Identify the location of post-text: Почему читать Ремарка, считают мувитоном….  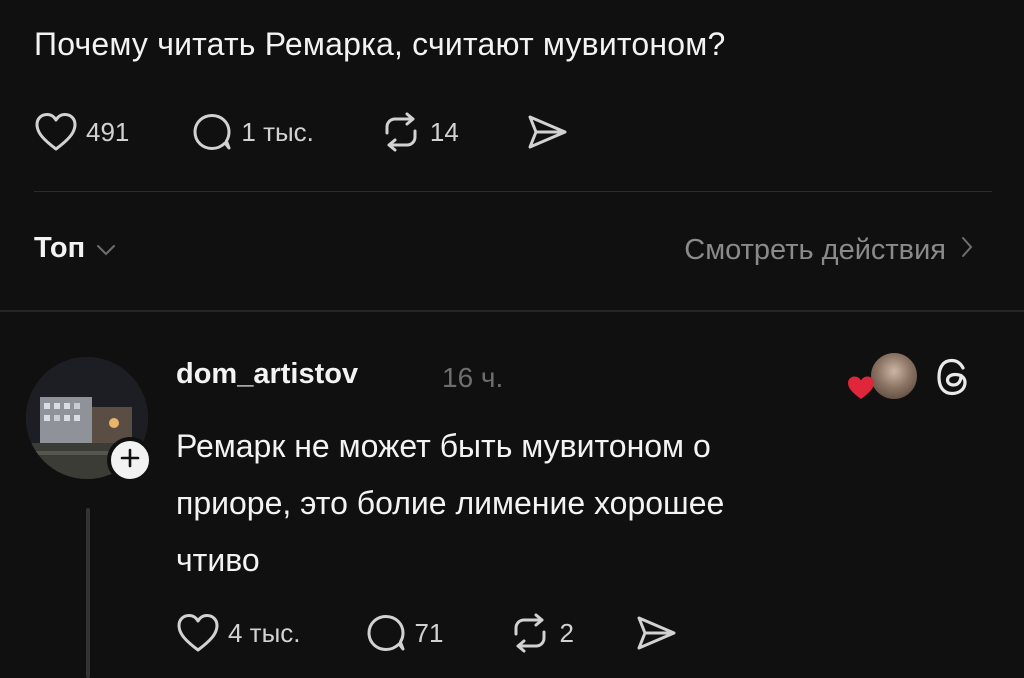
(380, 44).